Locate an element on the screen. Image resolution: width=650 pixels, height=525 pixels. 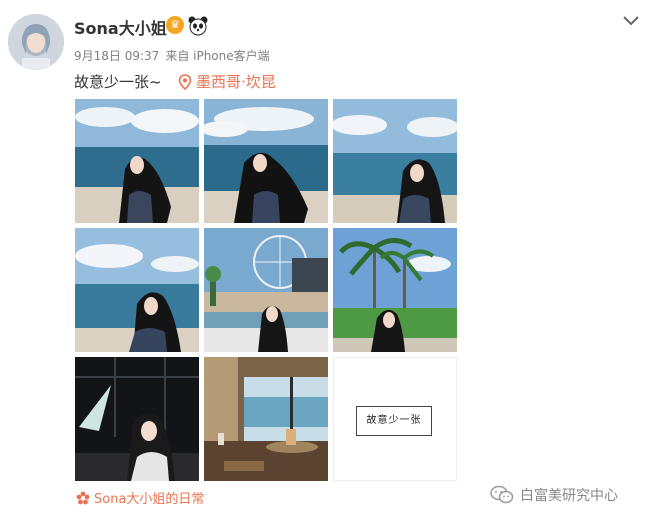
location-link: 墨西哥·坎昆 is located at coordinates (227, 81).